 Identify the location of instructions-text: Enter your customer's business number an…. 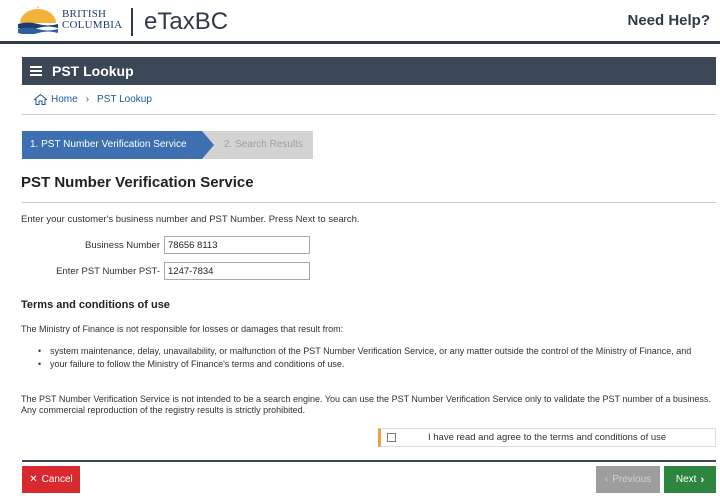
(190, 219).